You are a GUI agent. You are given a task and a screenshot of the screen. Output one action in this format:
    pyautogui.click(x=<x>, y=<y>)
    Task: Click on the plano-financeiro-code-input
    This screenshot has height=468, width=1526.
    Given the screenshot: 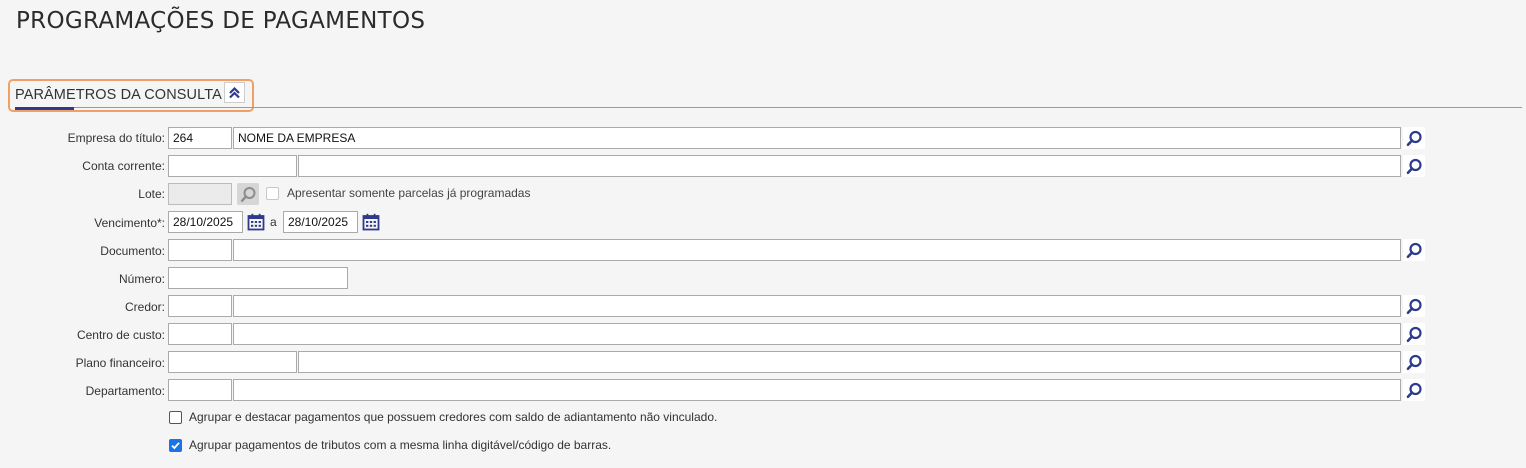 What is the action you would take?
    pyautogui.click(x=232, y=362)
    